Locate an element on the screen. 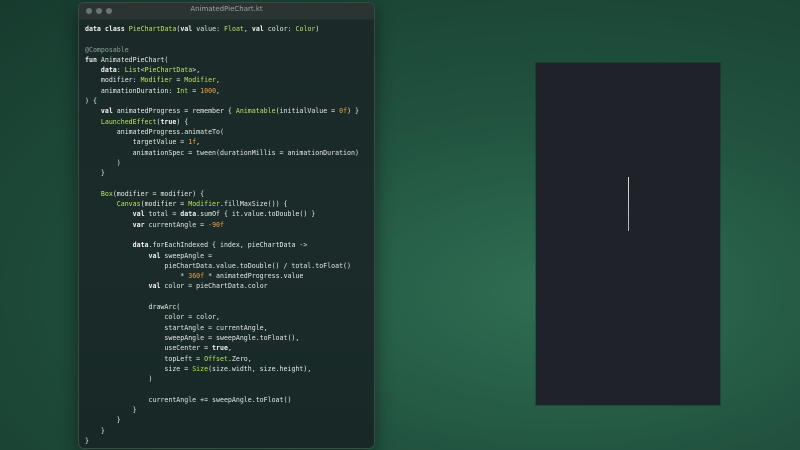 This screenshot has width=800, height=450. code-line: fun AnimatedPieChart( is located at coordinates (127, 59).